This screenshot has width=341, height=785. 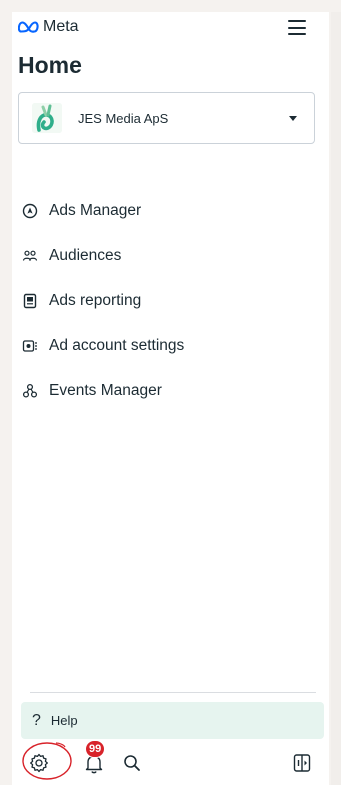 I want to click on topbar: Meta, so click(x=163, y=29).